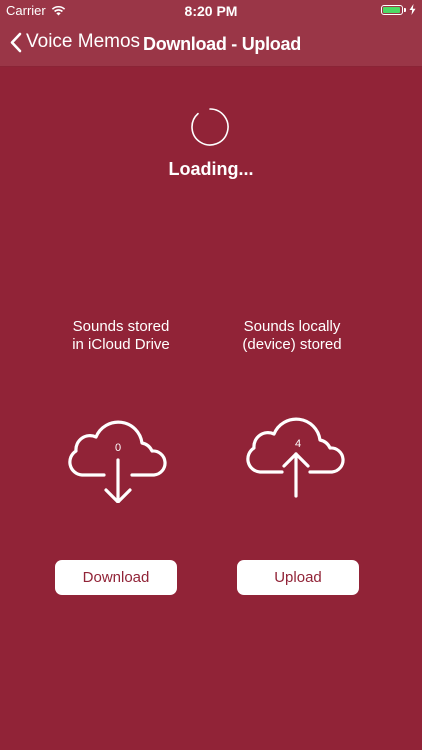 This screenshot has width=422, height=750. I want to click on back-button: Voice Memos, so click(75, 42).